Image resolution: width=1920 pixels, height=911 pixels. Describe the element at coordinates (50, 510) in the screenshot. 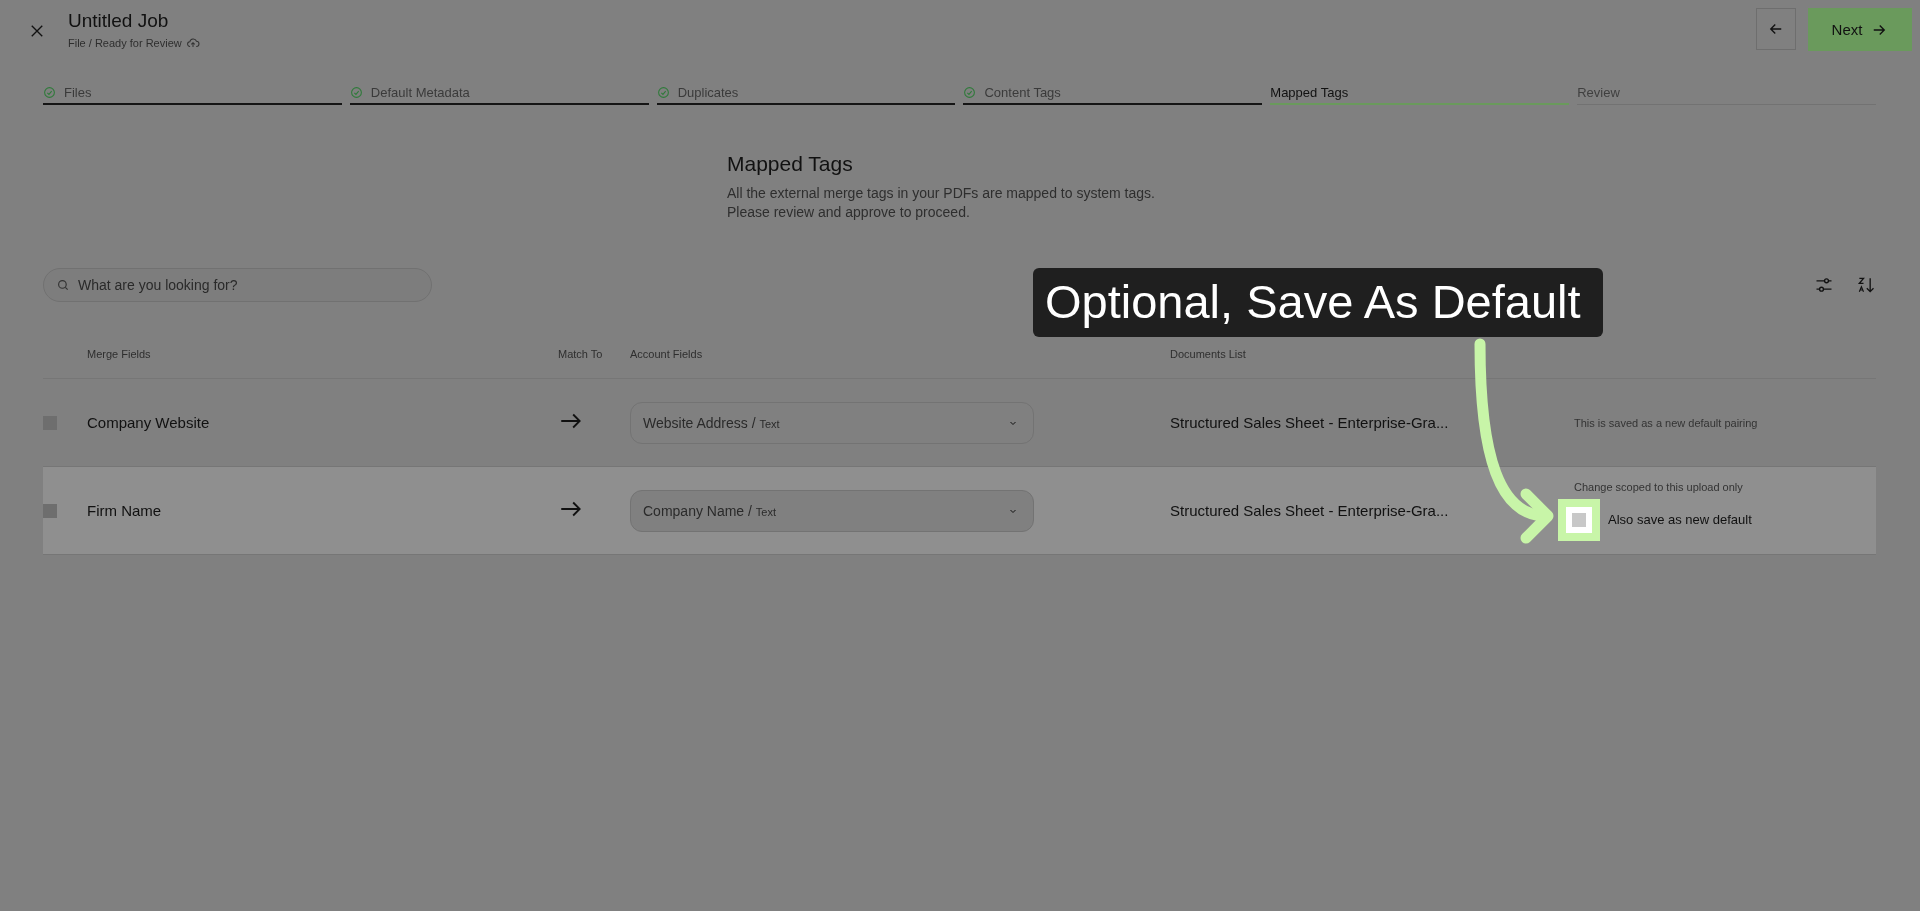

I see `row-checkbox` at that location.